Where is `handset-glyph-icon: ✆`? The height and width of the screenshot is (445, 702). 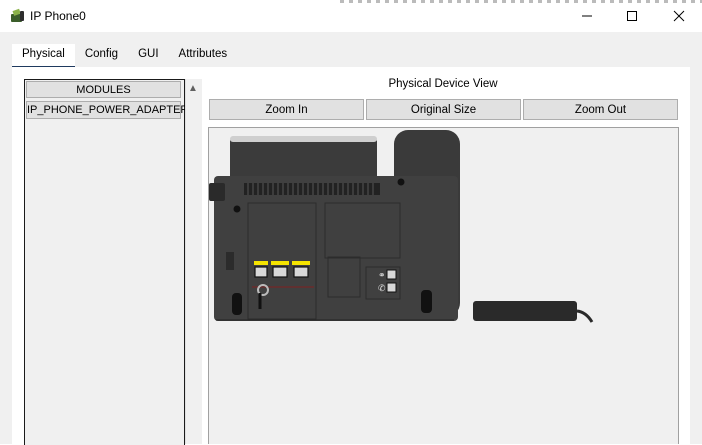
handset-glyph-icon: ✆ is located at coordinates (382, 289).